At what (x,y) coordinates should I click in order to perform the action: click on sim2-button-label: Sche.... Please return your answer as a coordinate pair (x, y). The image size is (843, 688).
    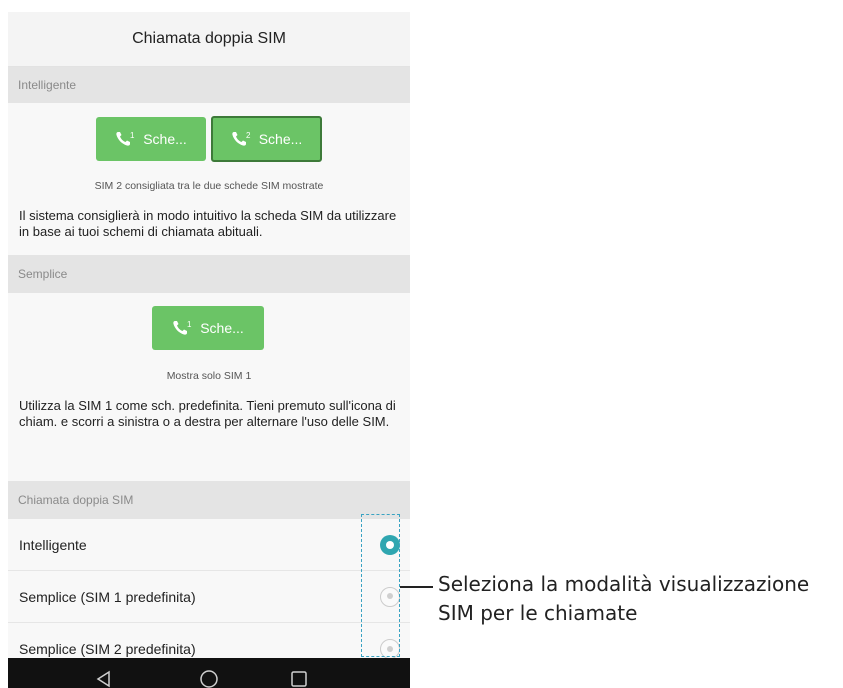
    Looking at the image, I should click on (280, 139).